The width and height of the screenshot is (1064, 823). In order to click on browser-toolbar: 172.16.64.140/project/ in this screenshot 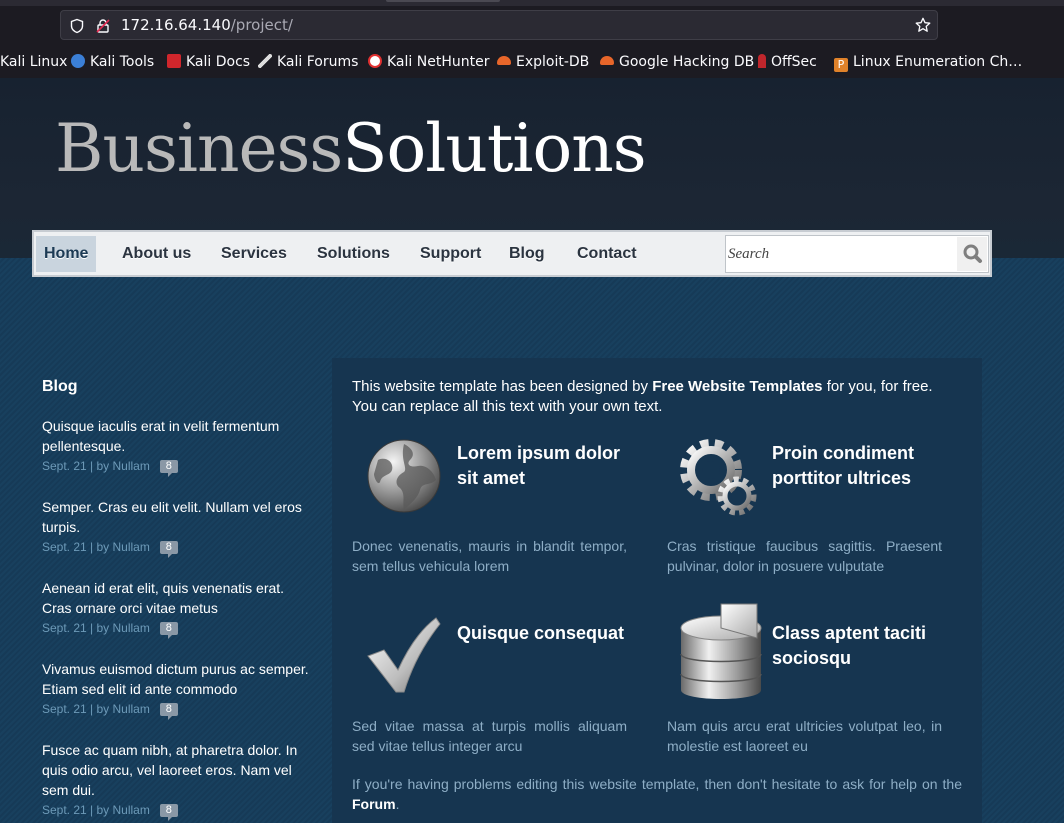, I will do `click(532, 26)`.